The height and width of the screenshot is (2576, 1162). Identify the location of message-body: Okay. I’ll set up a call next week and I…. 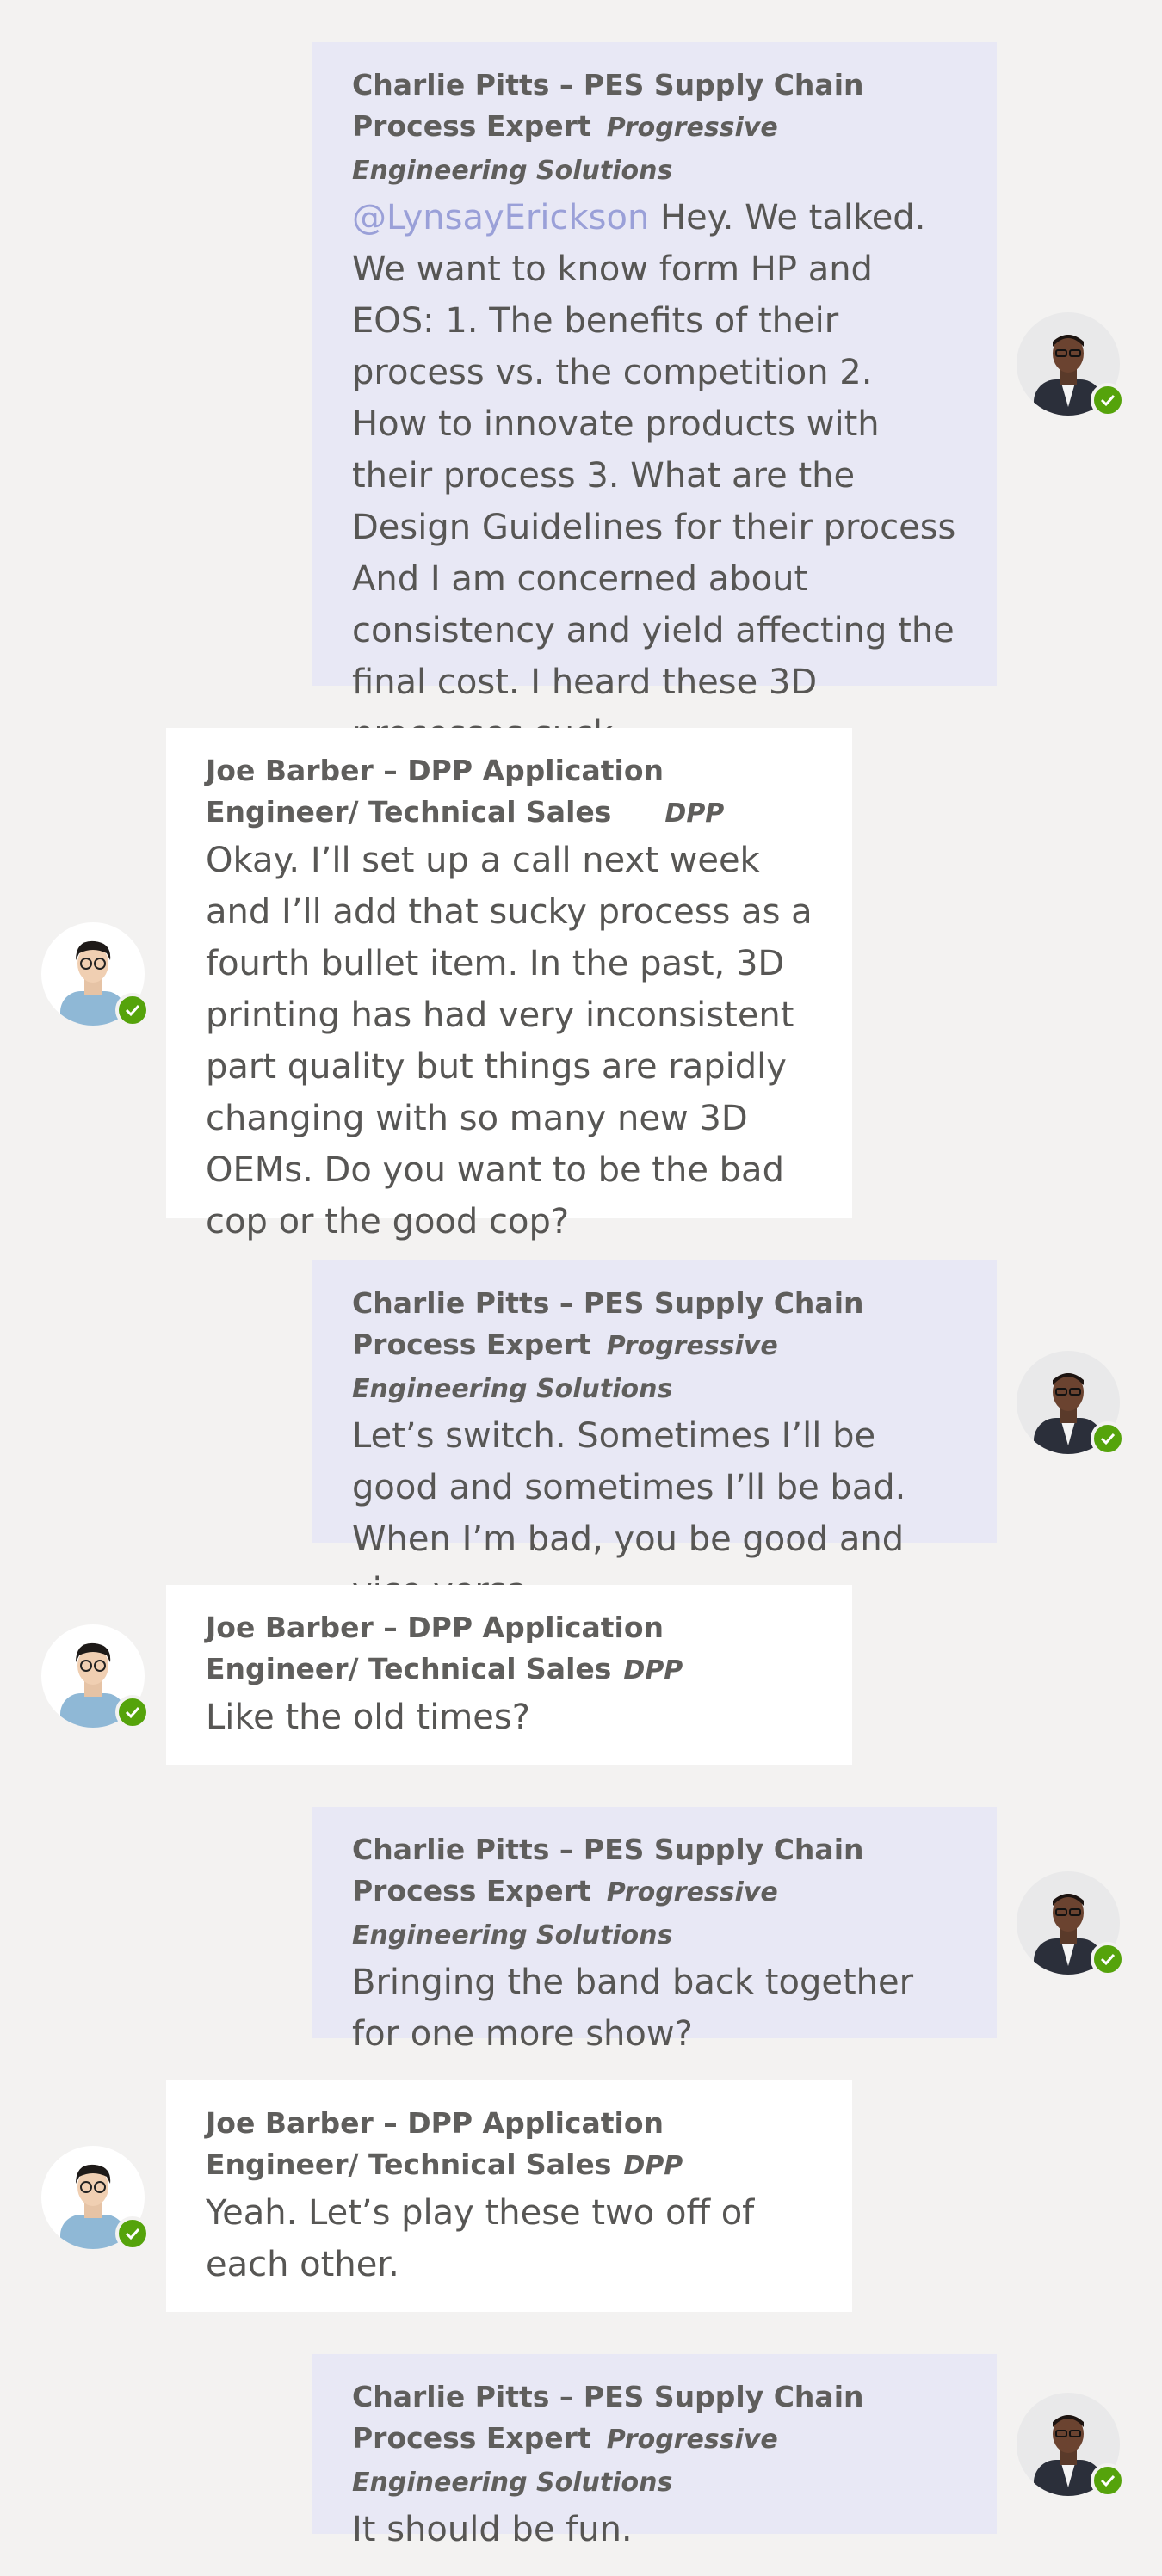
(509, 1041).